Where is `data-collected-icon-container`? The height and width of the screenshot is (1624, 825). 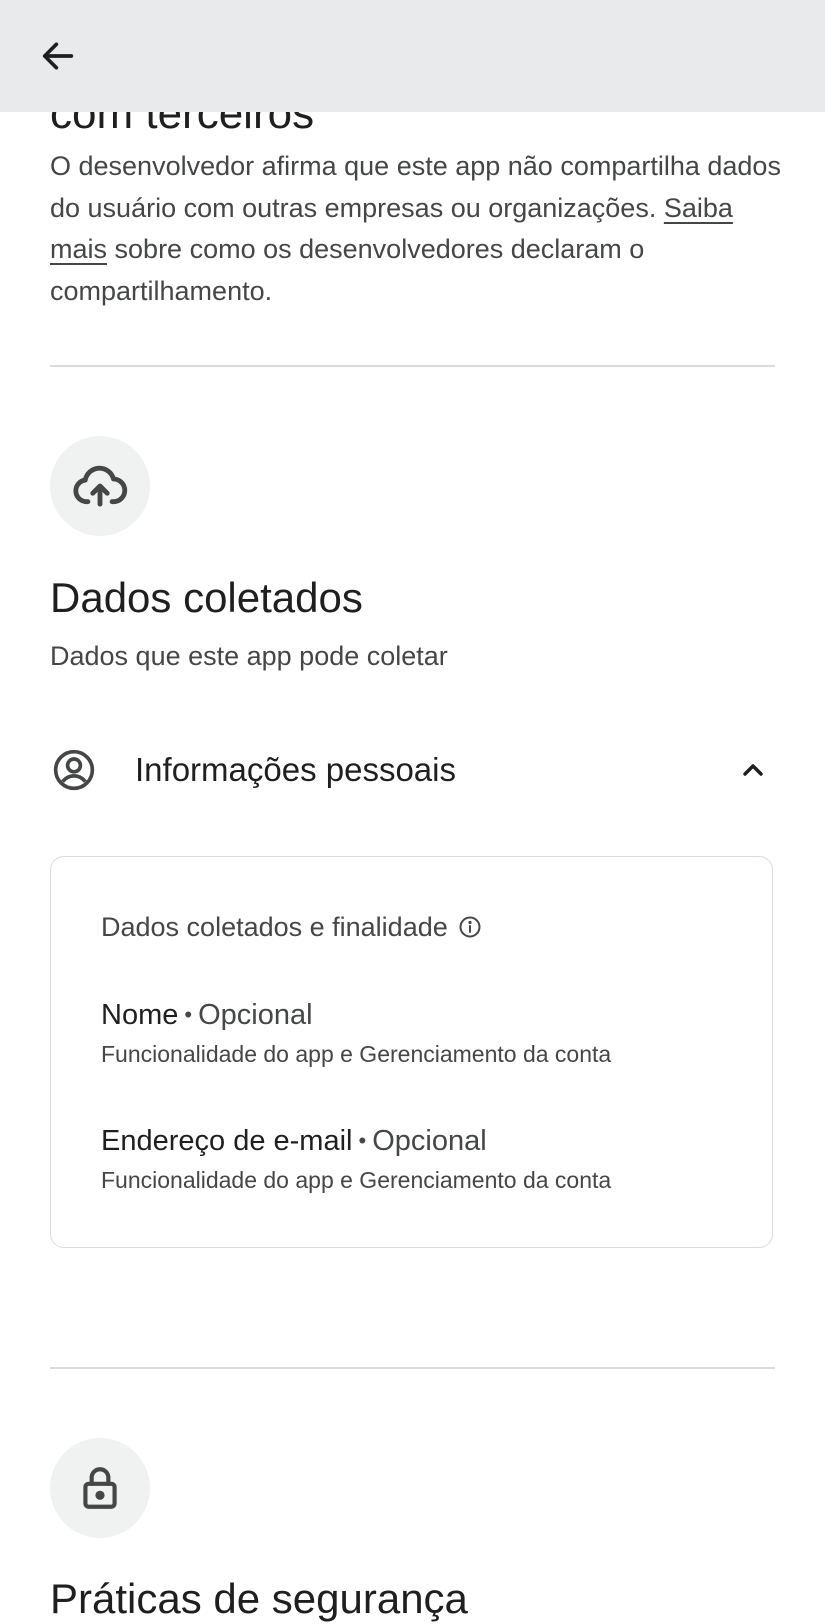
data-collected-icon-container is located at coordinates (100, 486).